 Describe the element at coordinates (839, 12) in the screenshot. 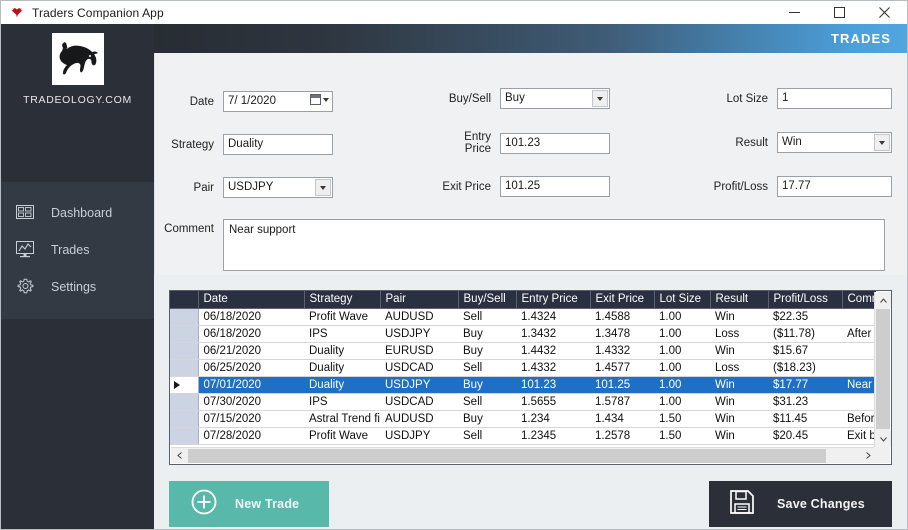

I see `maximize-button` at that location.